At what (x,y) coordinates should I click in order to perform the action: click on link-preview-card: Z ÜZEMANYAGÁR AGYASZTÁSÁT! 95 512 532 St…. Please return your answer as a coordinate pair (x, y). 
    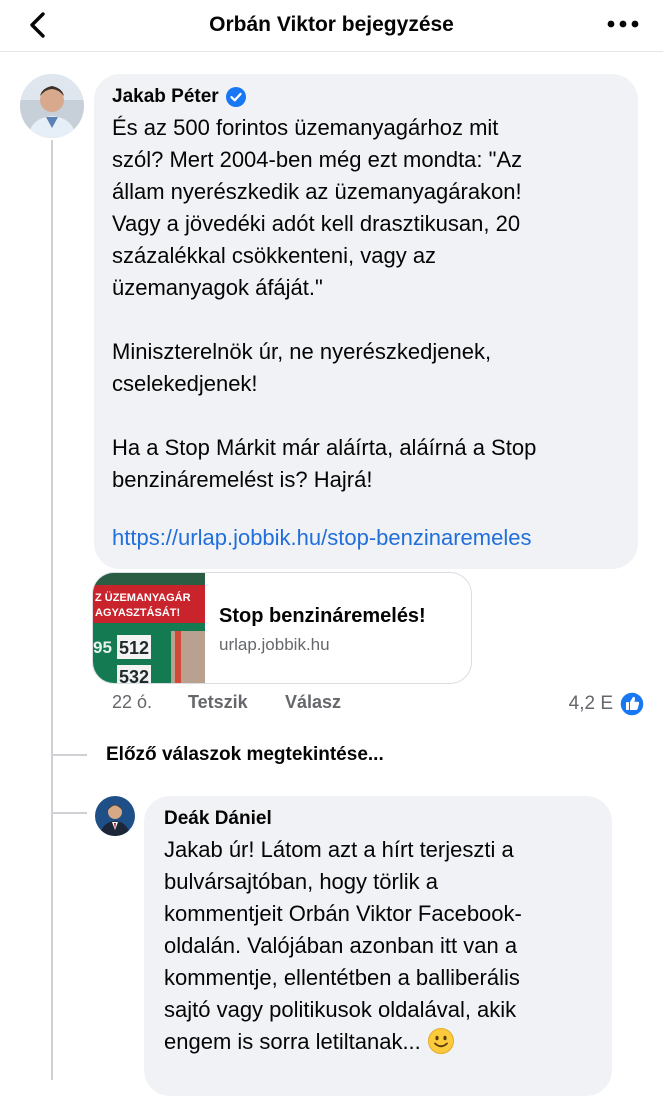
    Looking at the image, I should click on (282, 628).